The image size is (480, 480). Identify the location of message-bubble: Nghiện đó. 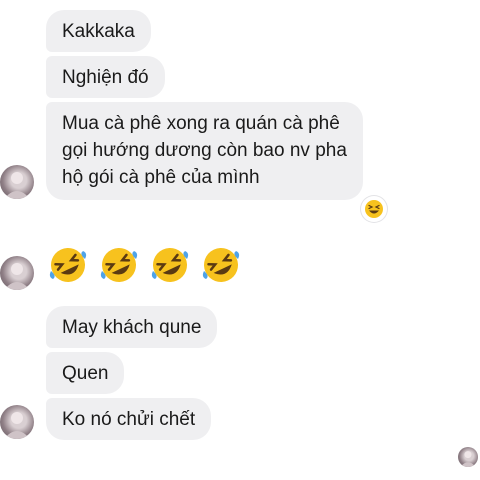
(105, 77).